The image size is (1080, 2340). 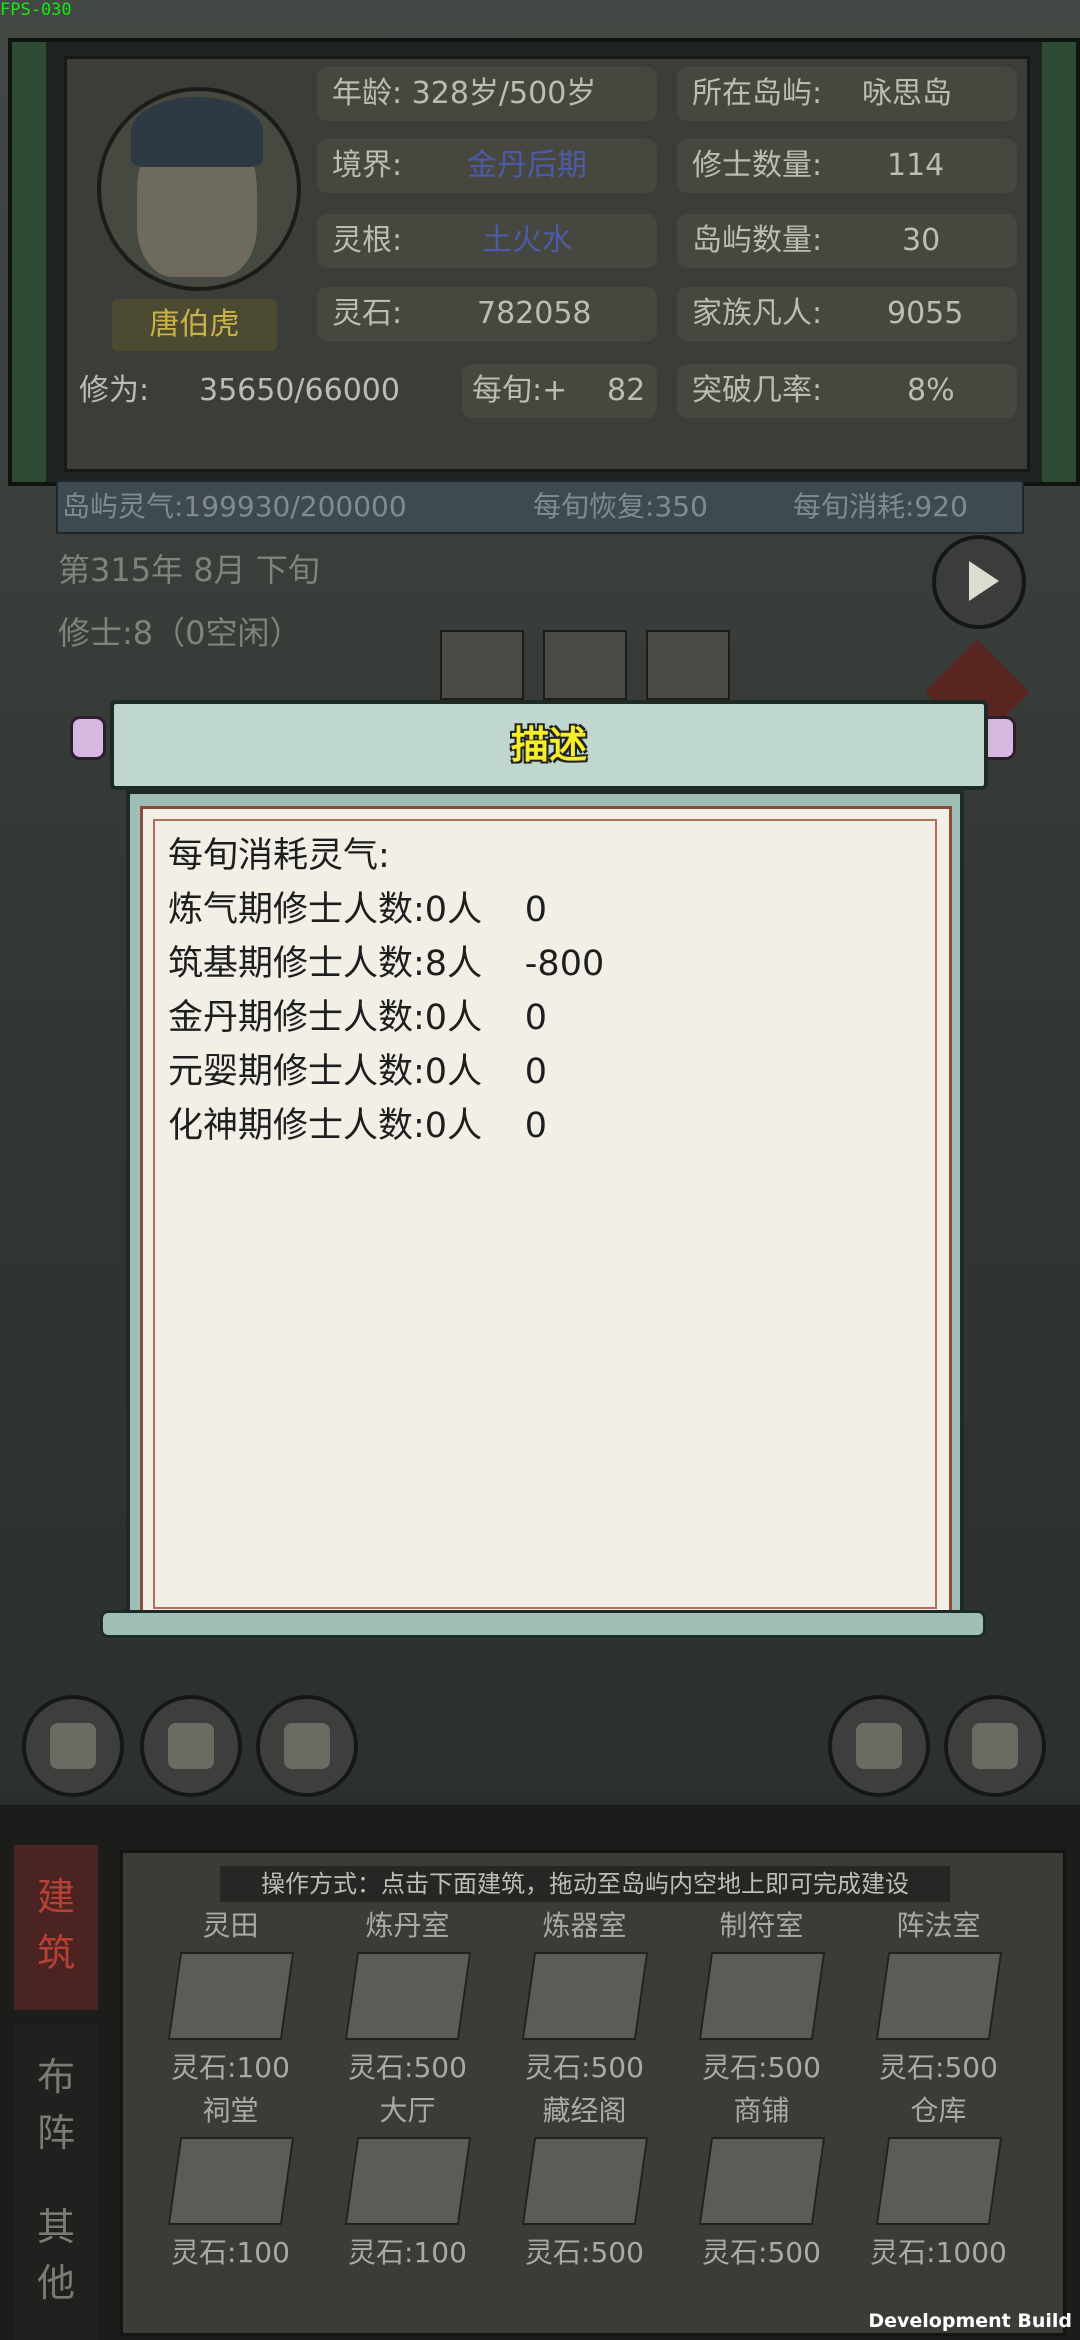 I want to click on building-name: 阵法室, so click(x=938, y=1925).